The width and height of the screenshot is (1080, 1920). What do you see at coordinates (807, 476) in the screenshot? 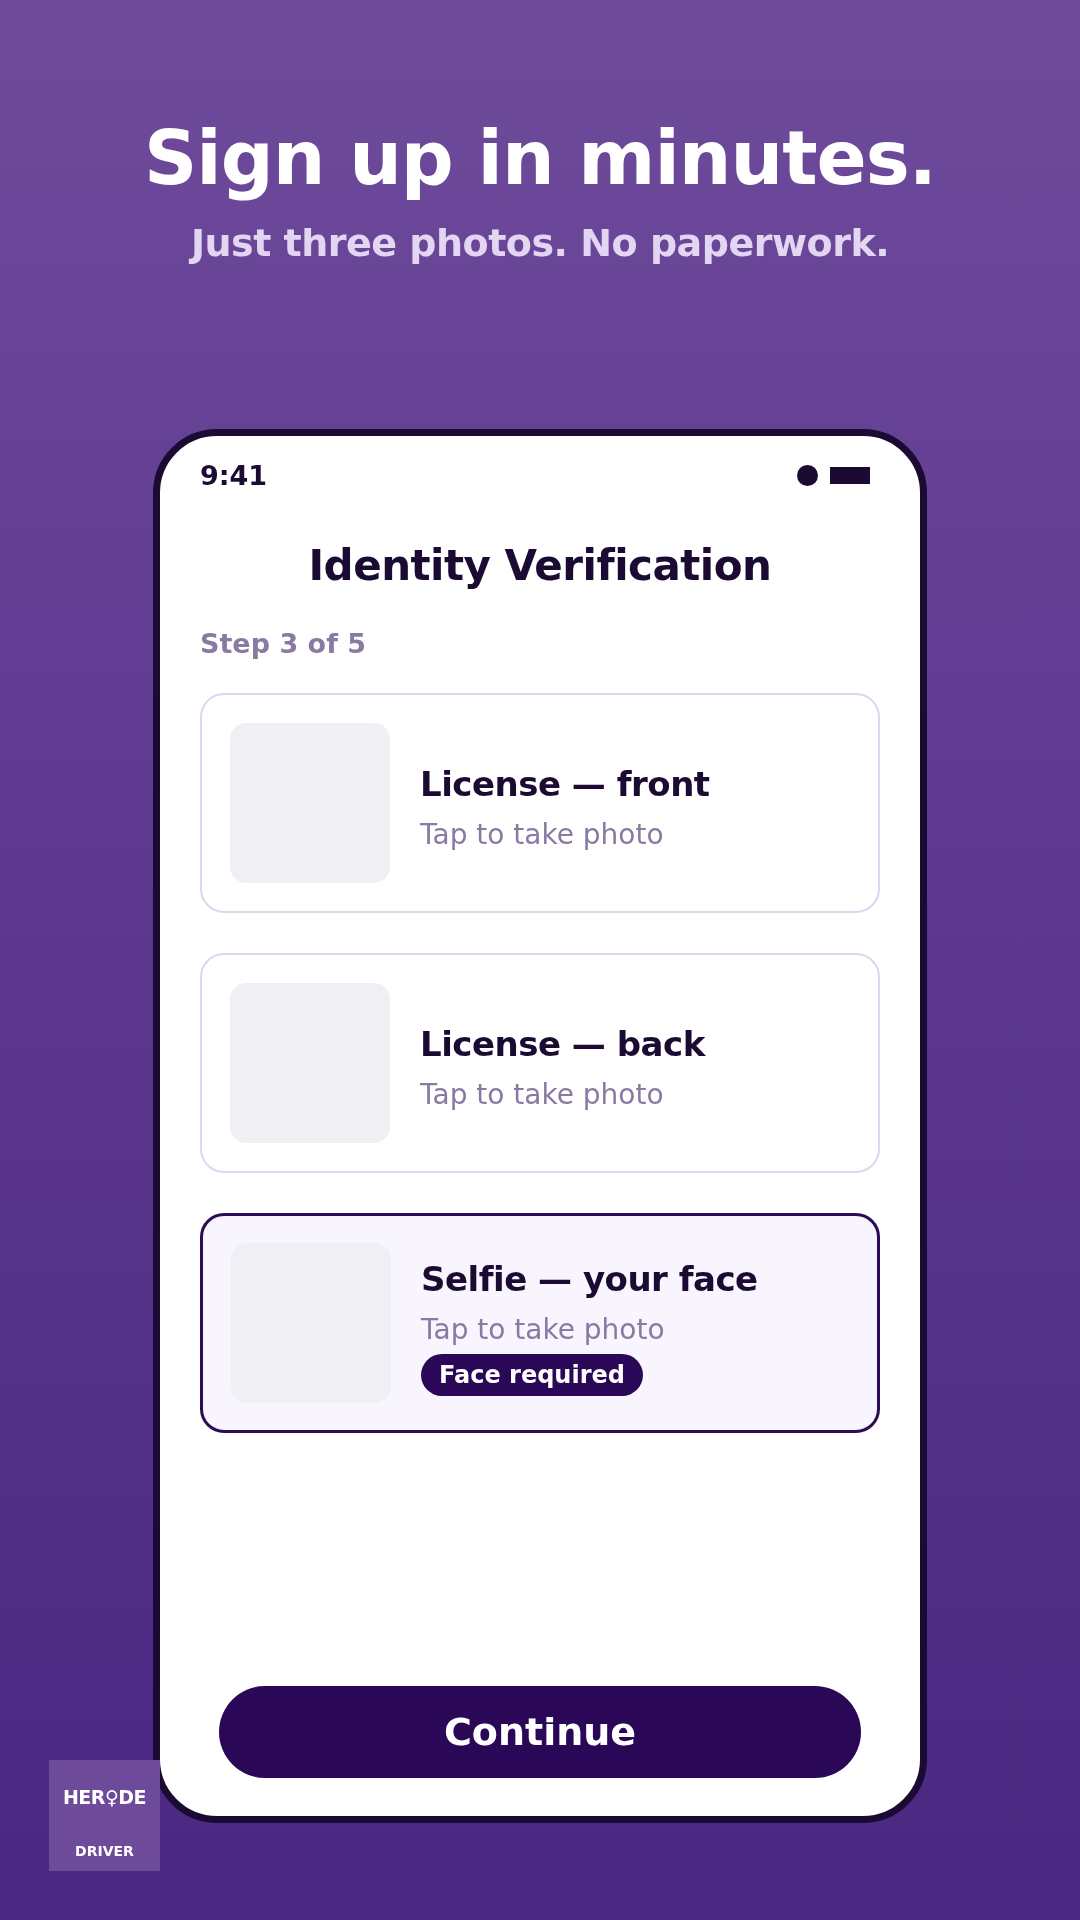
I see `camera-dot-icon` at bounding box center [807, 476].